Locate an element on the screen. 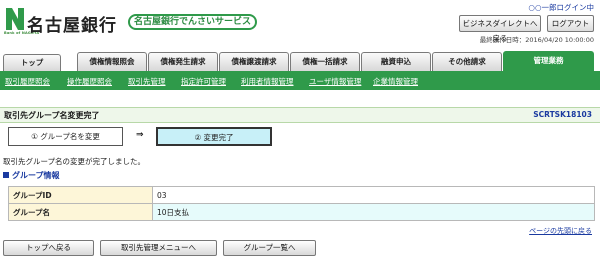 This screenshot has width=600, height=277. back-to-business-direct-button: ビジネスダイレクトへ戻る is located at coordinates (500, 29).